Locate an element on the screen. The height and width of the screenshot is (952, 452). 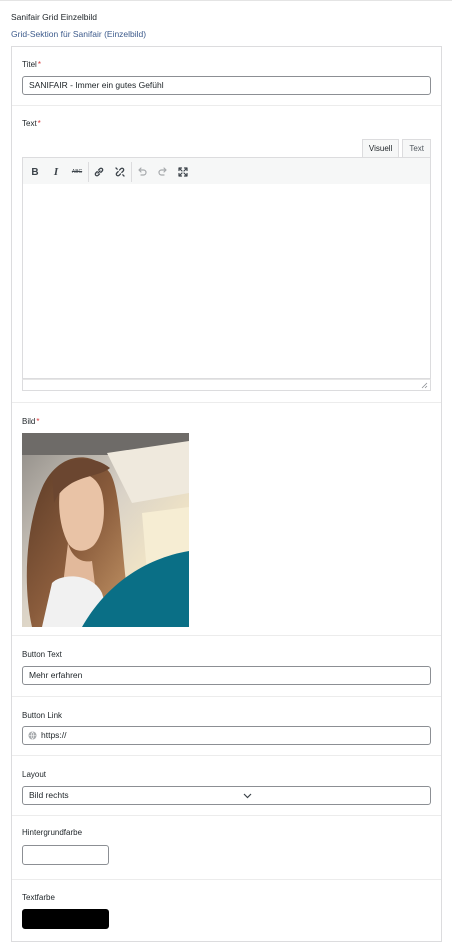
globe-icon is located at coordinates (32, 735).